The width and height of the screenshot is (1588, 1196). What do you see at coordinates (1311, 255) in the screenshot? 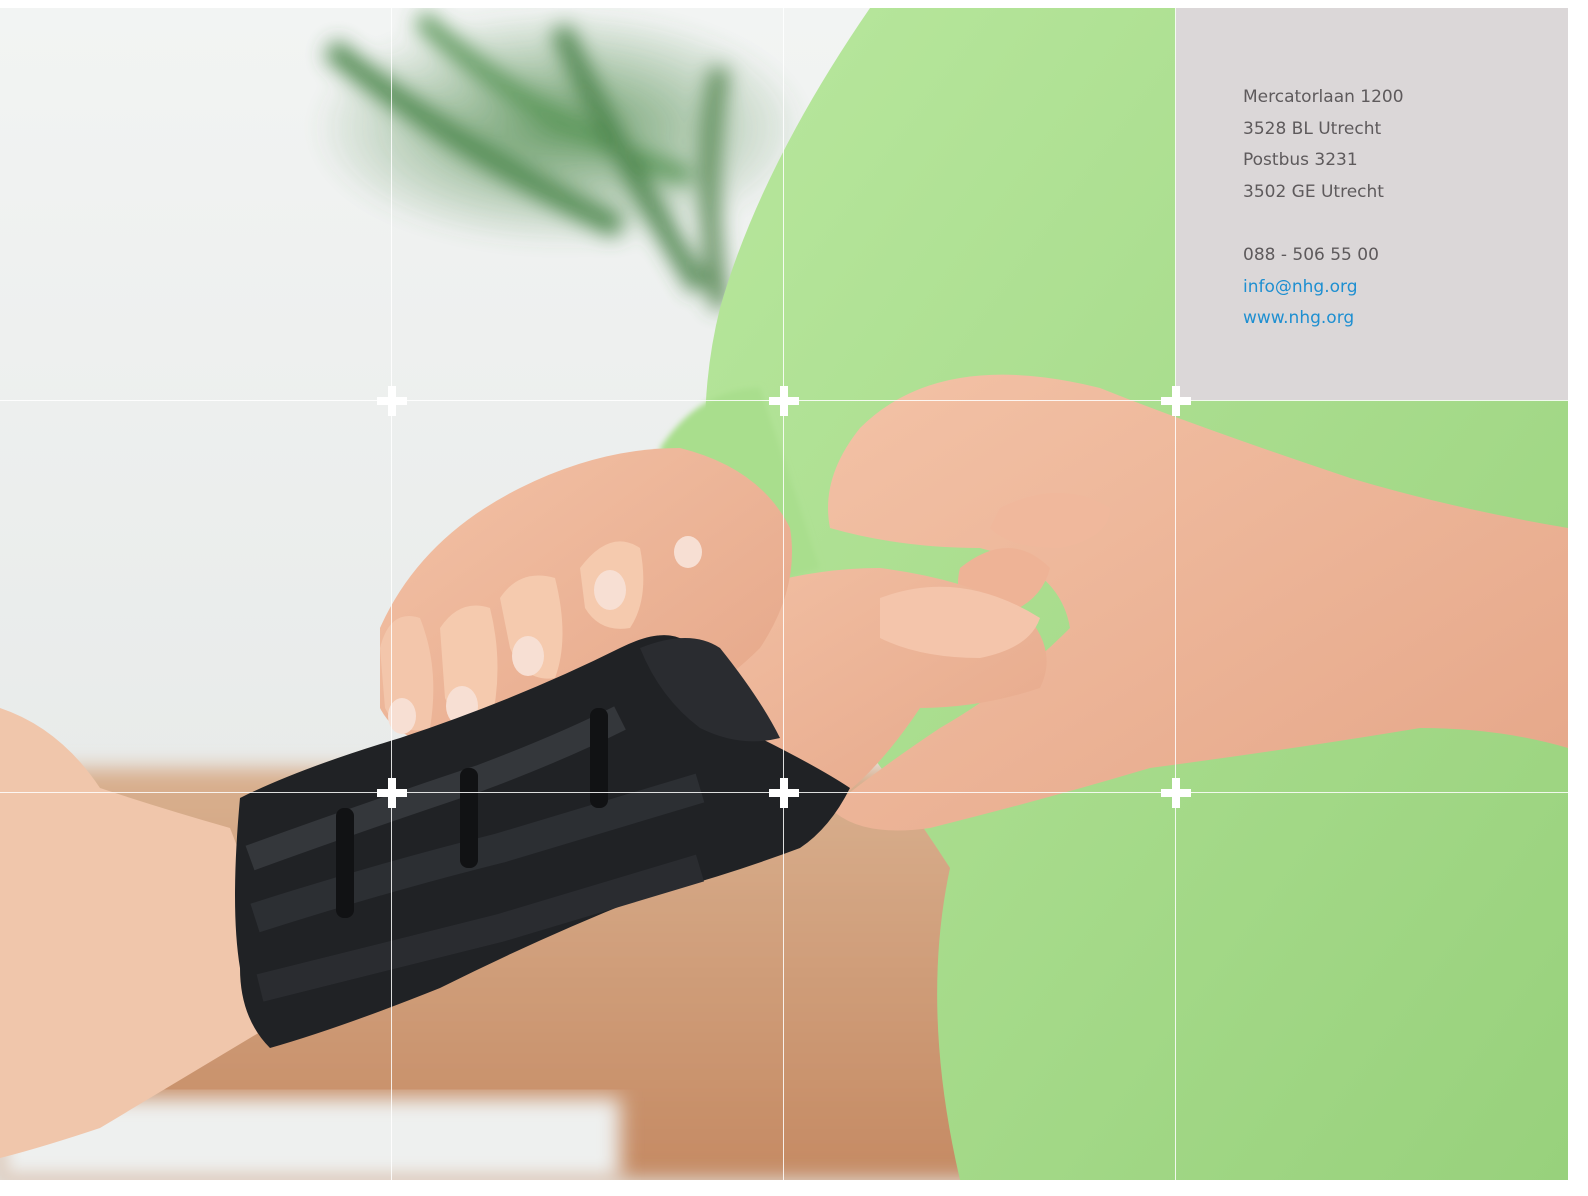
I see `phone-number: 088 - 506 55 00` at bounding box center [1311, 255].